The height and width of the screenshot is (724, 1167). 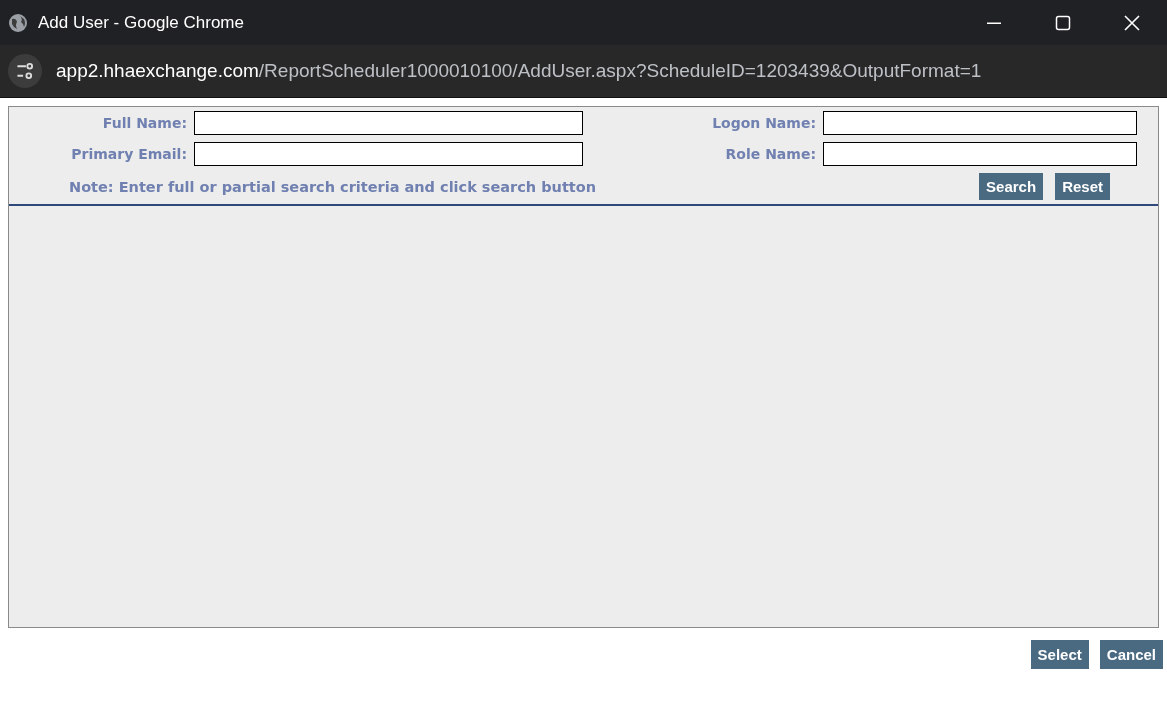 I want to click on globe-icon, so click(x=18, y=22).